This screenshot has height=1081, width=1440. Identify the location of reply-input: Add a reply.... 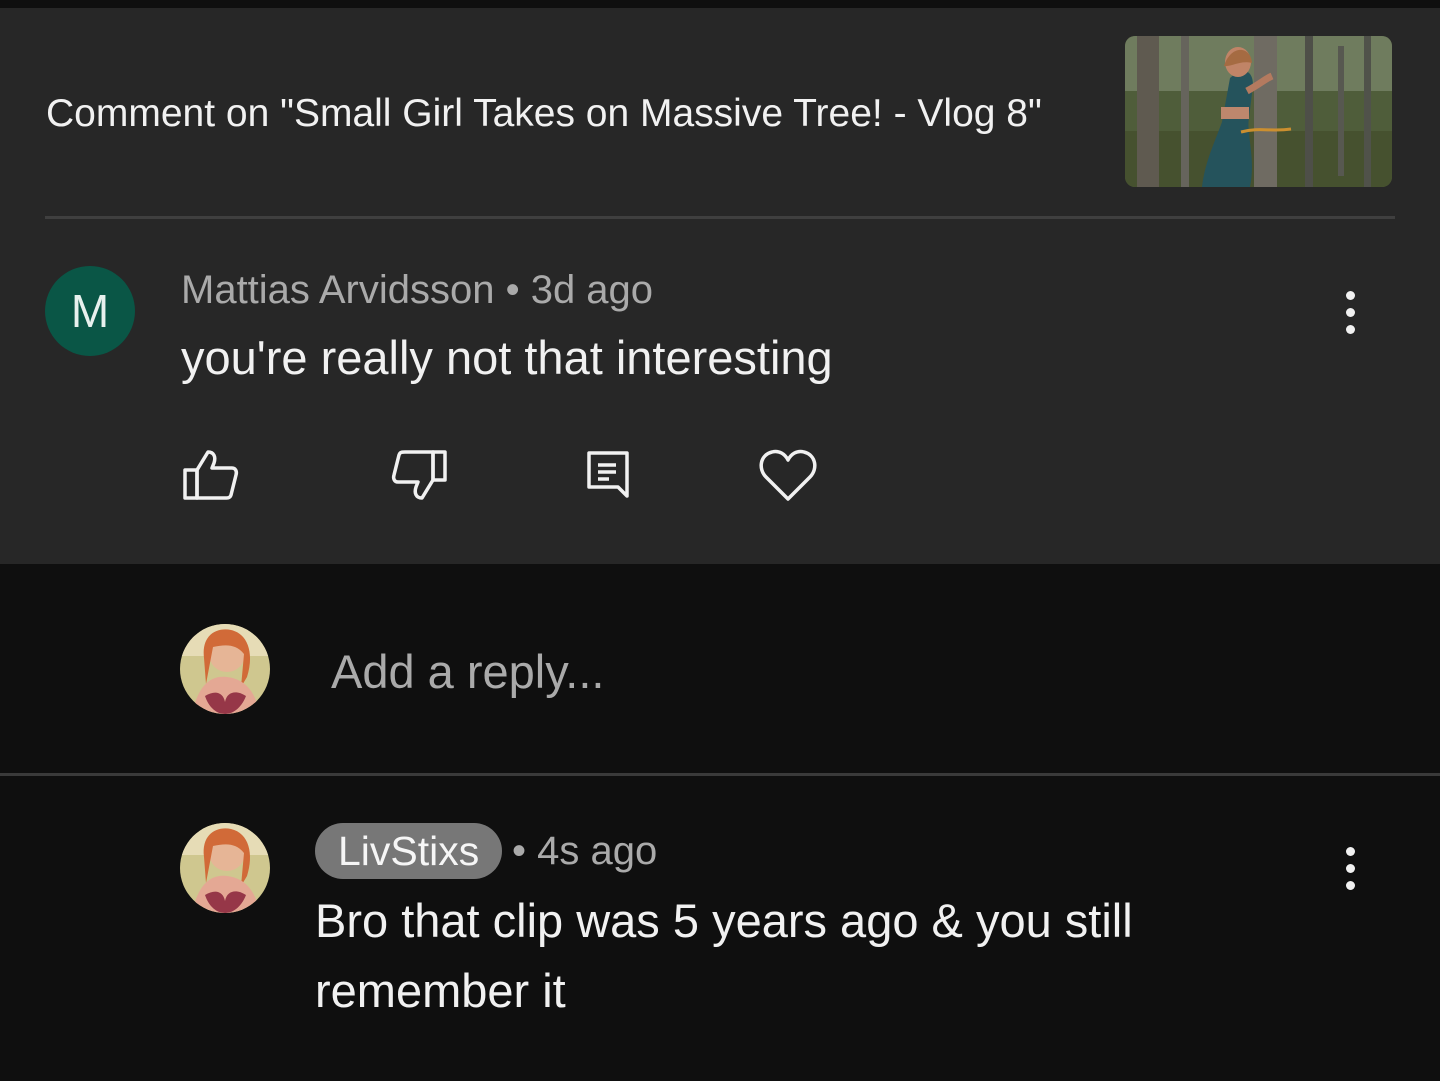
(467, 672).